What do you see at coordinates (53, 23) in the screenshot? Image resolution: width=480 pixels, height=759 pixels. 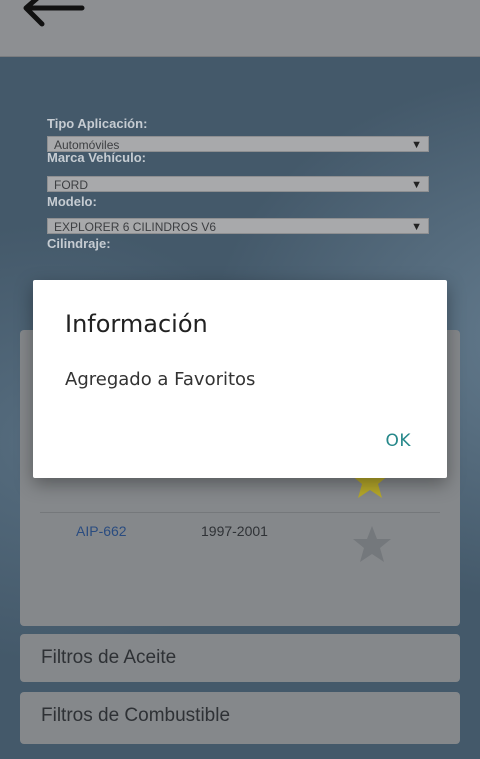 I see `back-arrow-icon` at bounding box center [53, 23].